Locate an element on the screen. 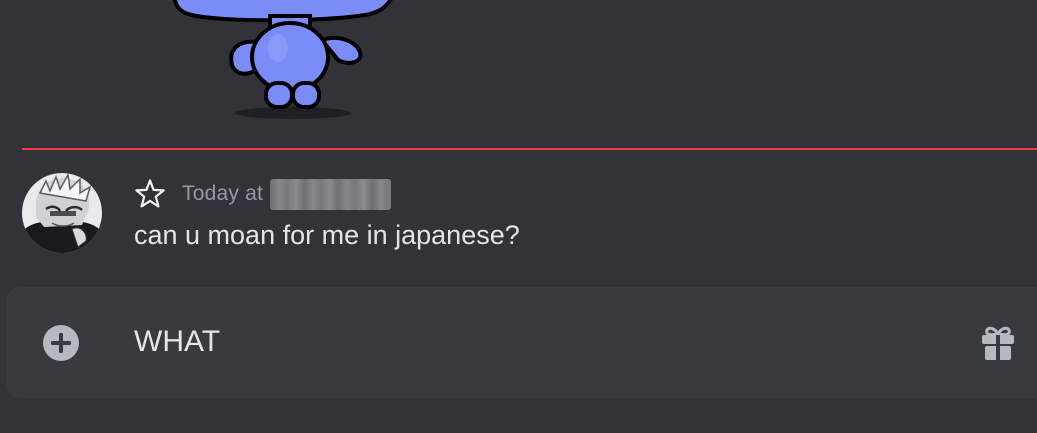 This screenshot has height=433, width=1037. redacted-time is located at coordinates (330, 194).